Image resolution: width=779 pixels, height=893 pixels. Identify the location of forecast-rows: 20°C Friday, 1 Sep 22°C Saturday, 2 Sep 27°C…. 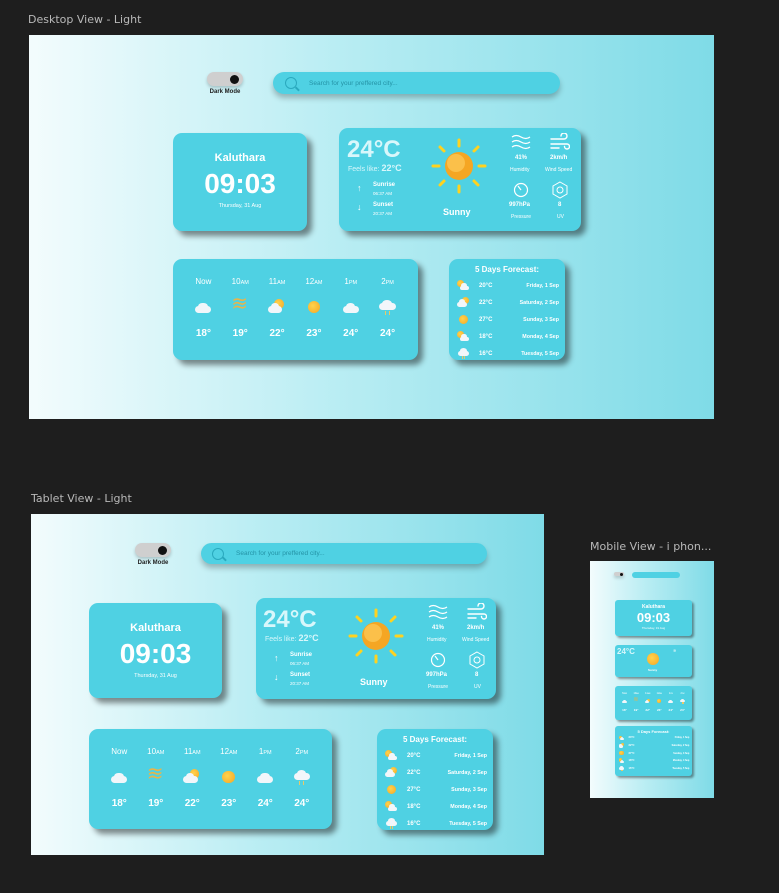
(436, 789).